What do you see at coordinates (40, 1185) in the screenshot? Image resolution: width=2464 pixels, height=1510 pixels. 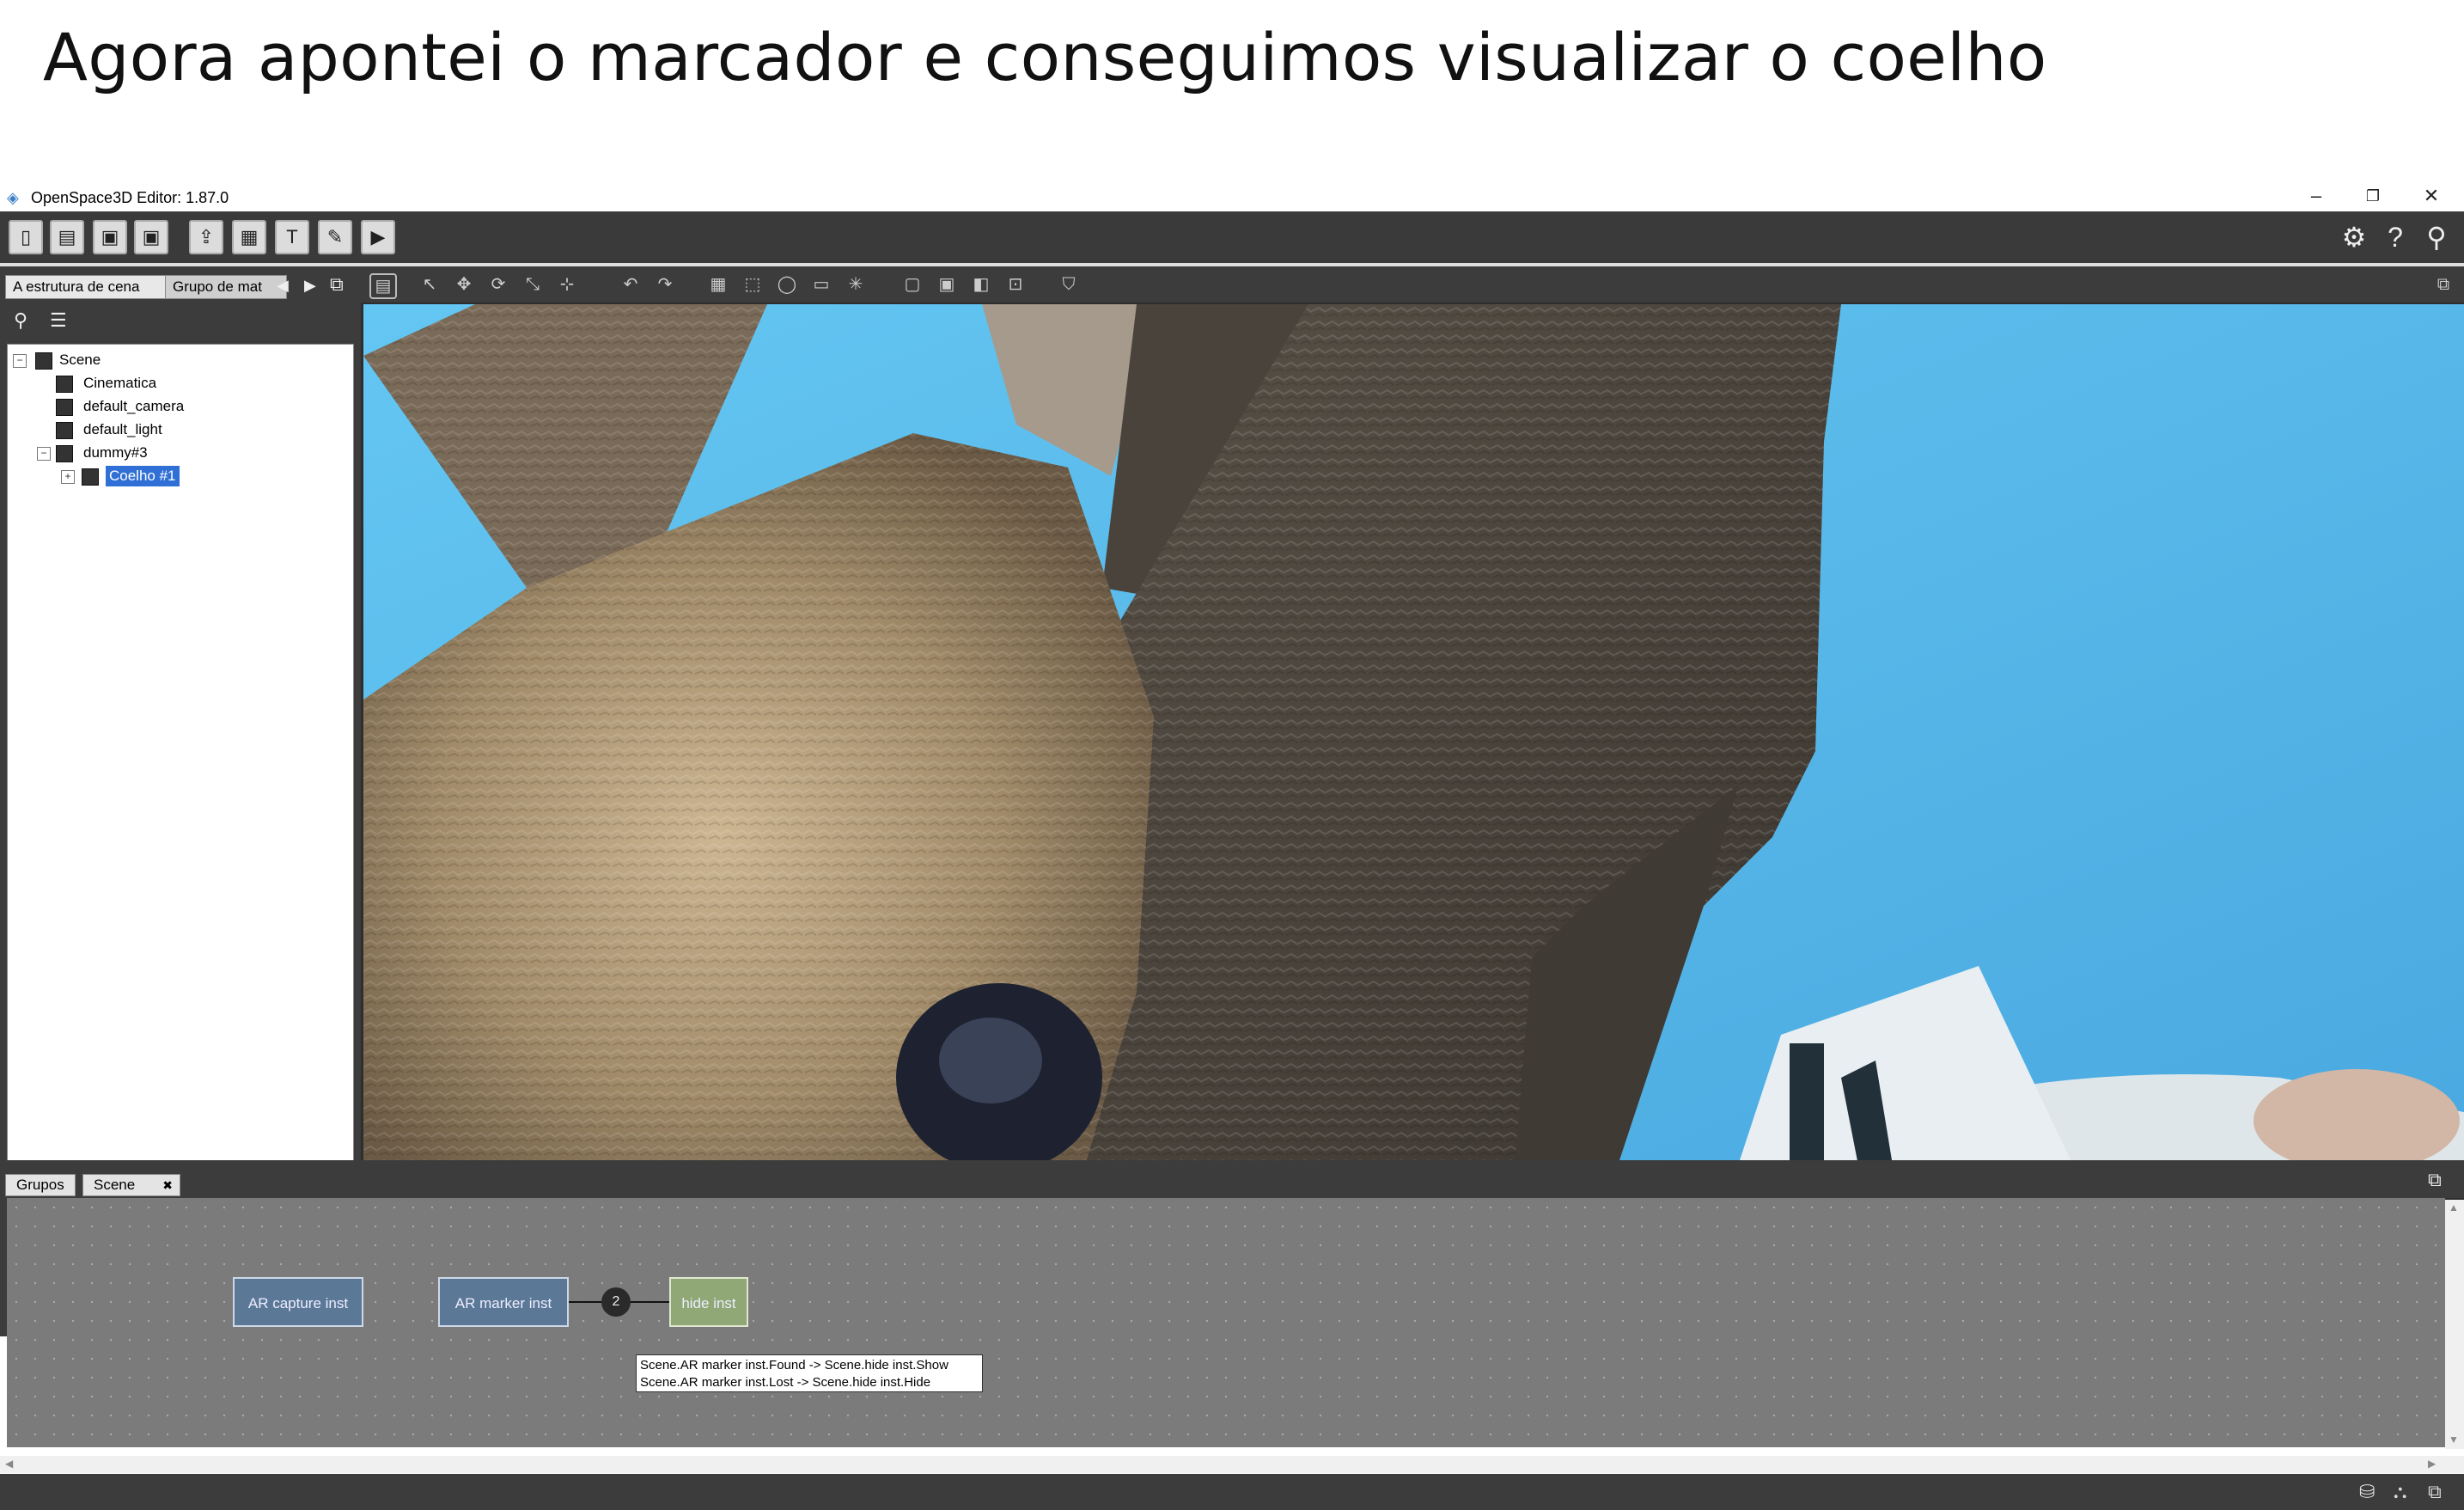 I see `tab-grupos: Grupos` at bounding box center [40, 1185].